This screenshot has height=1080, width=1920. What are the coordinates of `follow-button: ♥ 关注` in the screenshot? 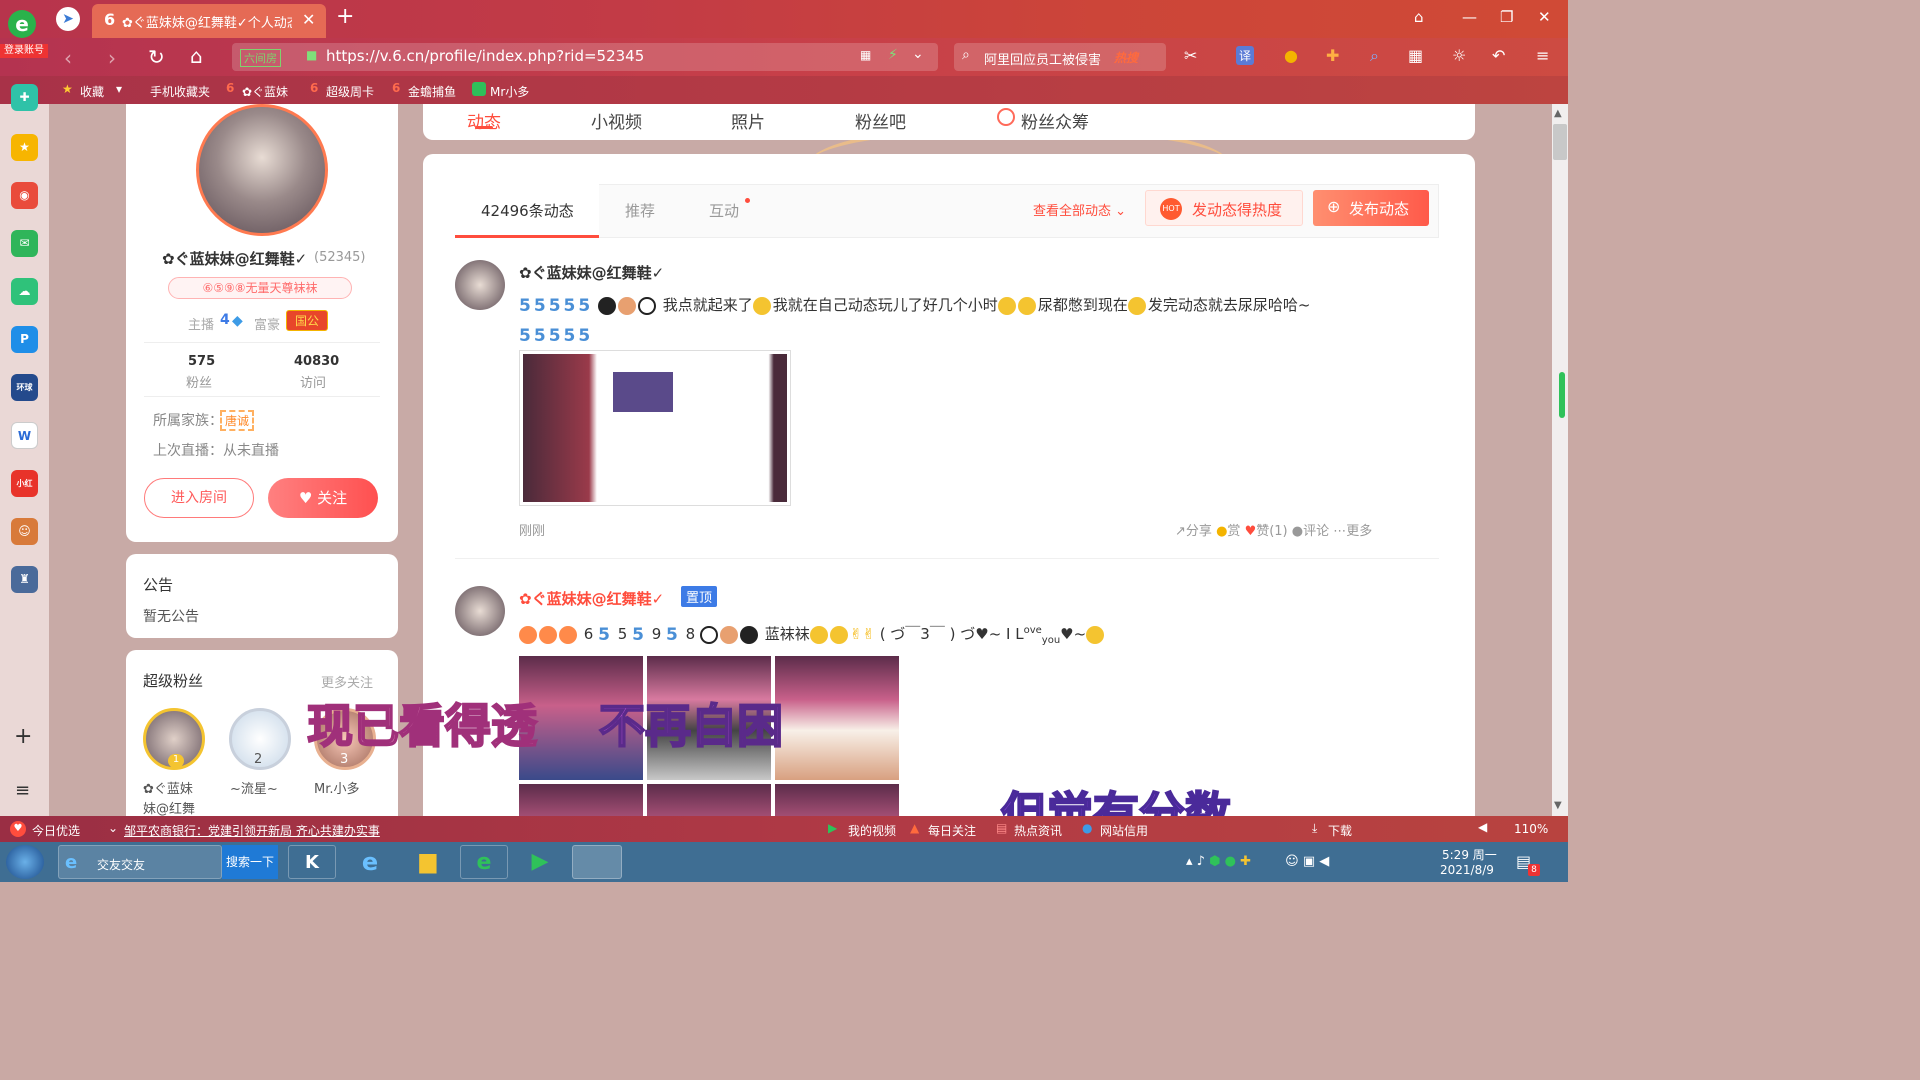 It's located at (323, 498).